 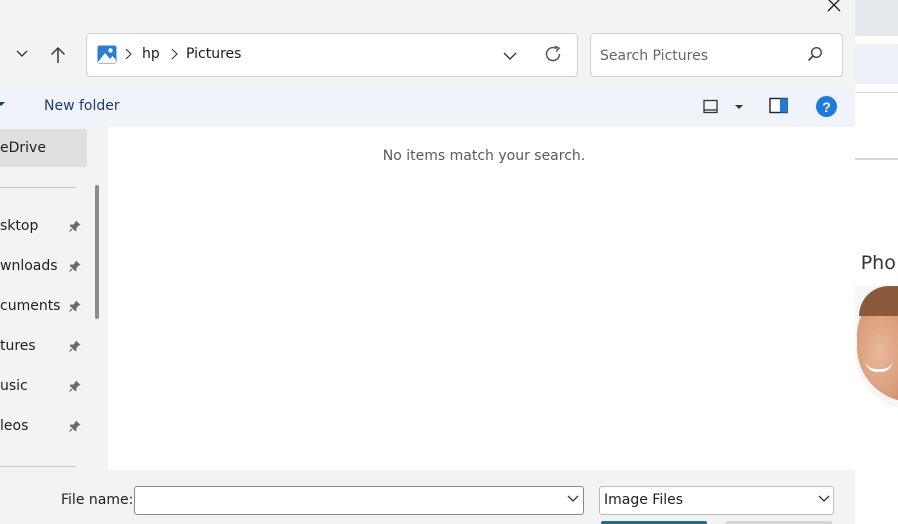 I want to click on address-bar: hp Pictures, so click(x=332, y=55).